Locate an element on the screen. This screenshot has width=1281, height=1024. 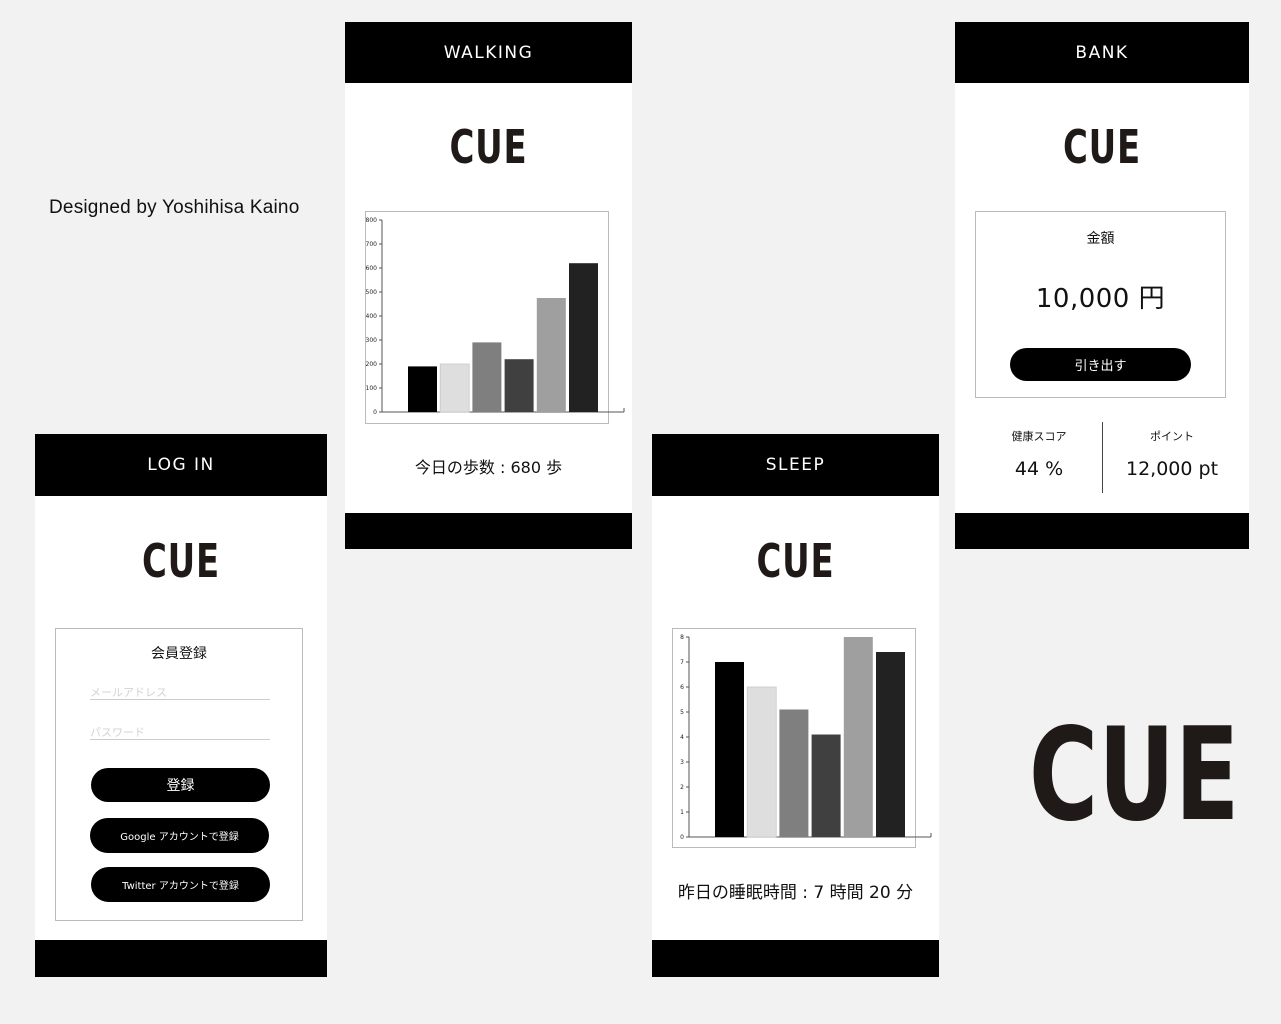
sleep-chart-svg: 0 1 2 3 4 5 6 7 8 is located at coordinates (806, 737).